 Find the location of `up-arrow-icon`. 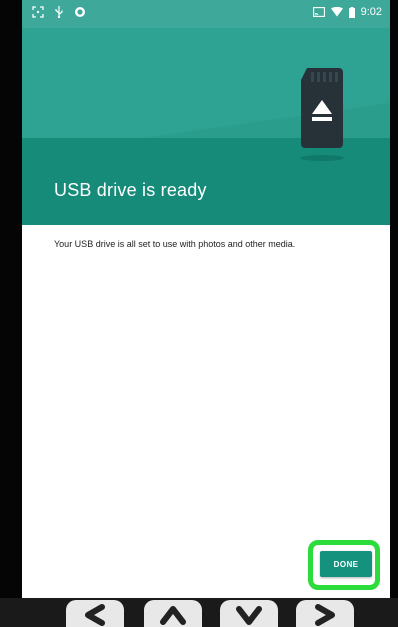

up-arrow-icon is located at coordinates (173, 615).